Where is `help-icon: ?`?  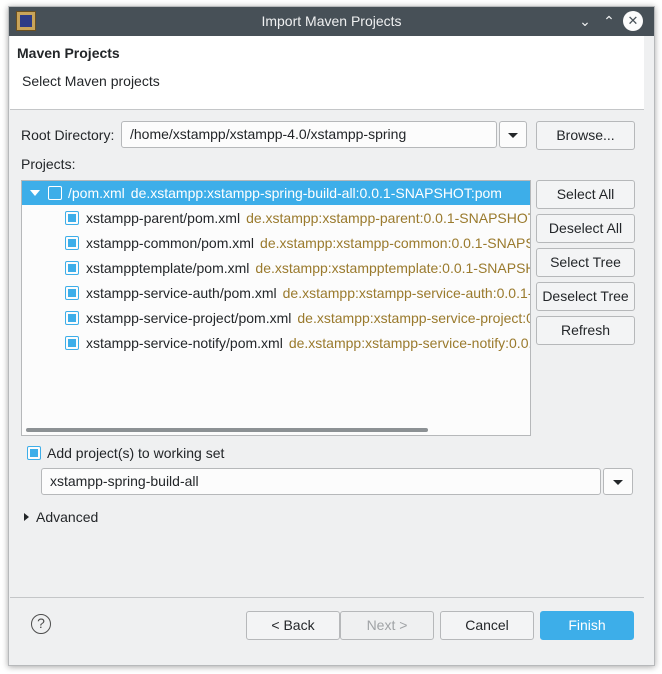 help-icon: ? is located at coordinates (41, 624).